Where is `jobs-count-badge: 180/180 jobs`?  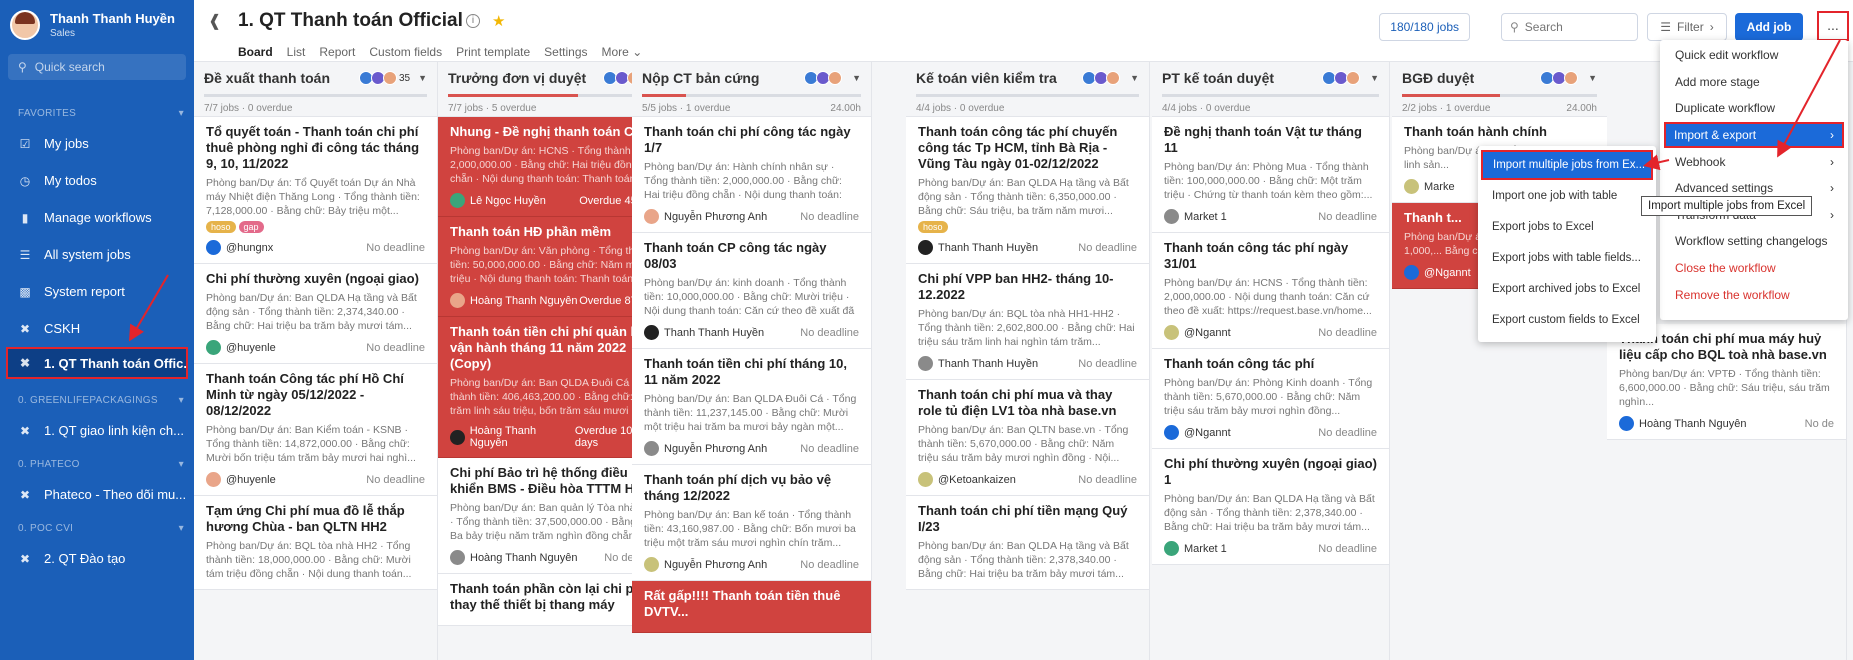 jobs-count-badge: 180/180 jobs is located at coordinates (1424, 27).